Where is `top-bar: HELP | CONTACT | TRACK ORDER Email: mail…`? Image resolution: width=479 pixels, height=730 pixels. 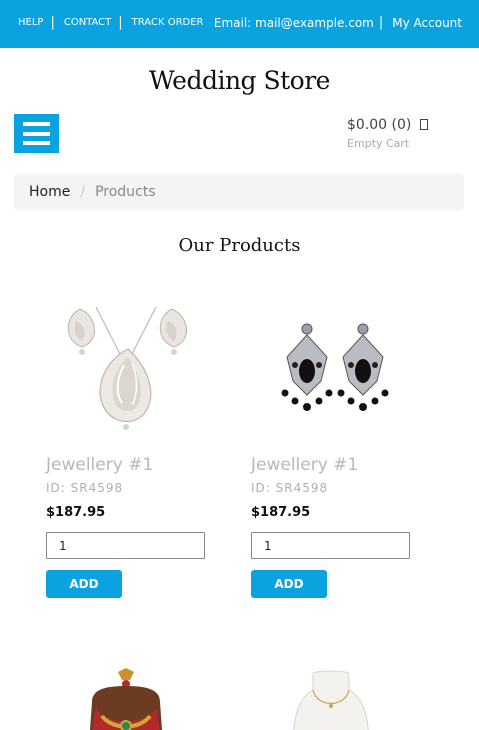 top-bar: HELP | CONTACT | TRACK ORDER Email: mail… is located at coordinates (239, 24).